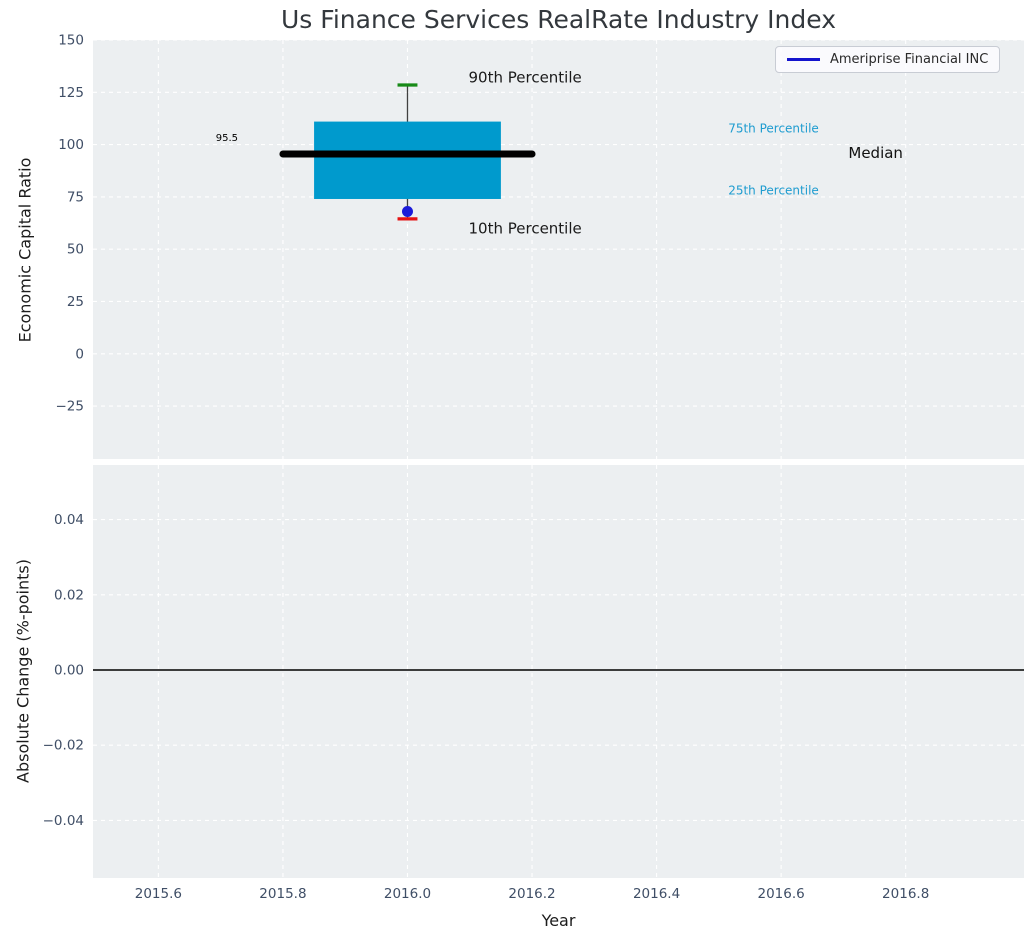  What do you see at coordinates (531, 894) in the screenshot?
I see `x-tick-label: 2016.2` at bounding box center [531, 894].